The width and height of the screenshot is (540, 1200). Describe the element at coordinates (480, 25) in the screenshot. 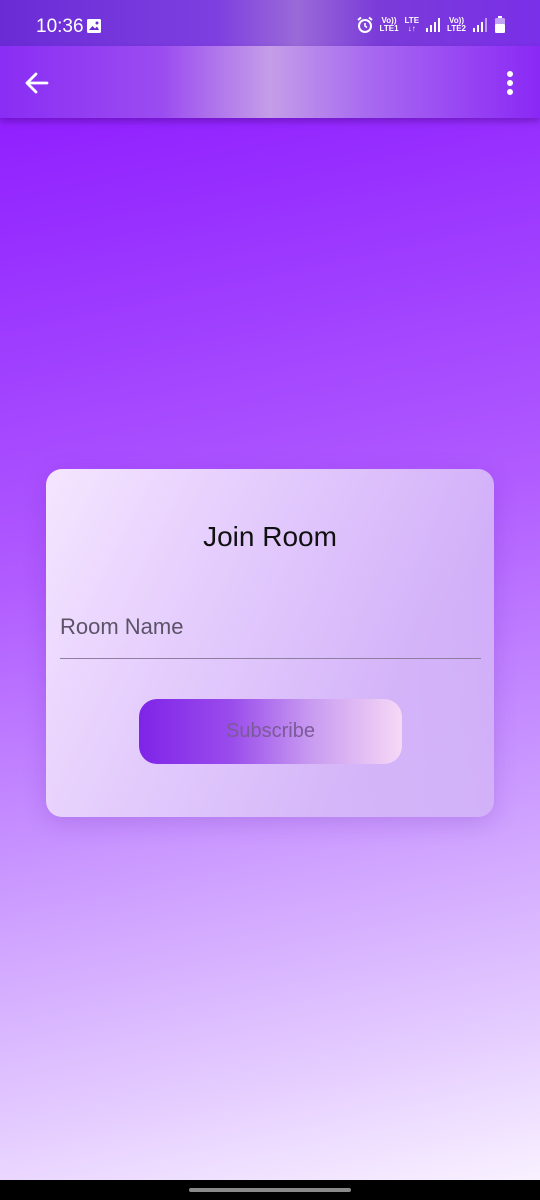

I see `signal-strength-2-icon` at that location.